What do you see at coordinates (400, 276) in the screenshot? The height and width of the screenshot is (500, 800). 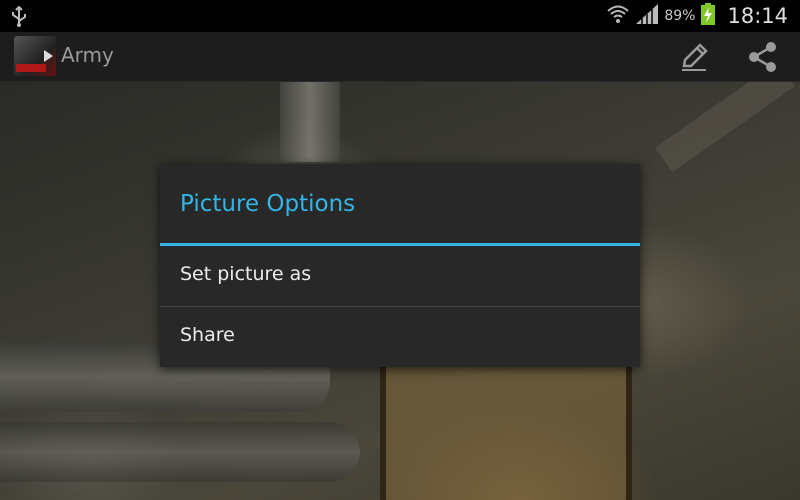 I see `set-picture-as-option: Set picture as` at bounding box center [400, 276].